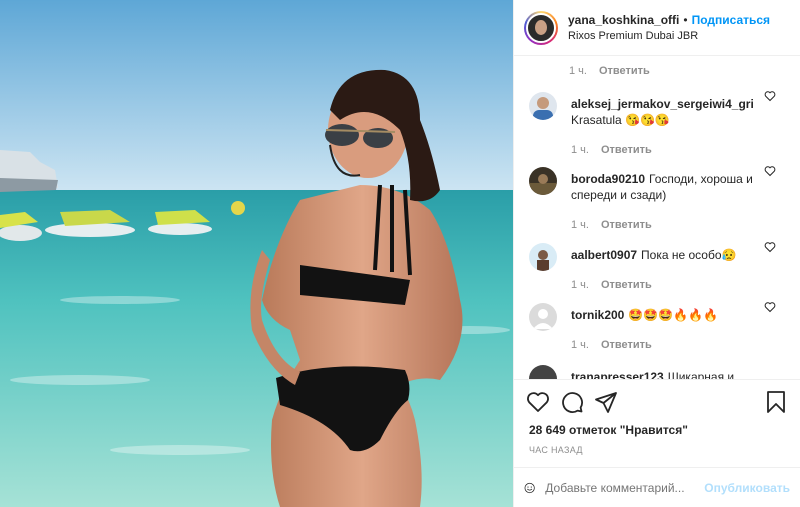 Image resolution: width=800 pixels, height=507 pixels. Describe the element at coordinates (657, 432) in the screenshot. I see `likes-count: 28 649 отметок "Нравится"` at that location.